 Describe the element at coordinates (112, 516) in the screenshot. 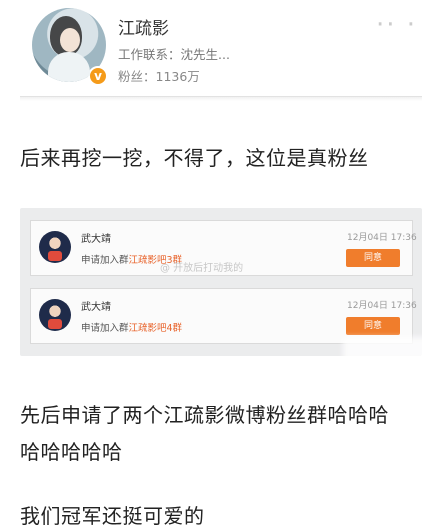

I see `post-text-line-4: 我们冠军还挺可爱的` at that location.